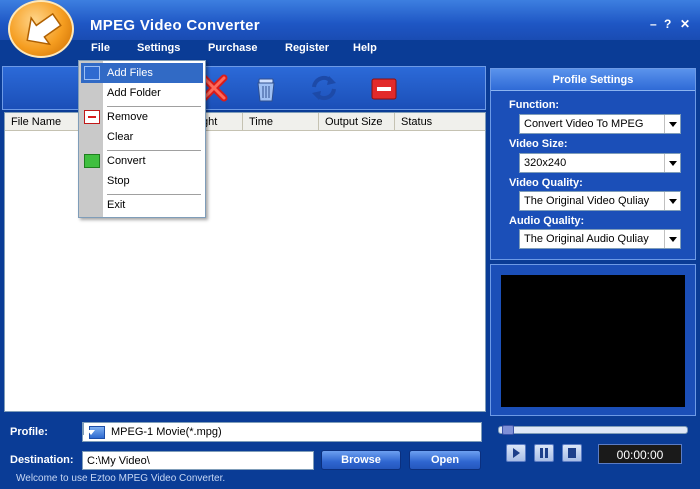 The width and height of the screenshot is (700, 489). Describe the element at coordinates (587, 201) in the screenshot. I see `video-quality-value: The Original Video Quliay` at that location.